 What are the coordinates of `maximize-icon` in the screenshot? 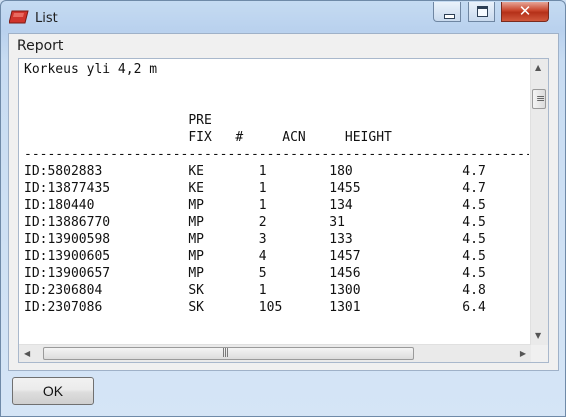 It's located at (482, 11).